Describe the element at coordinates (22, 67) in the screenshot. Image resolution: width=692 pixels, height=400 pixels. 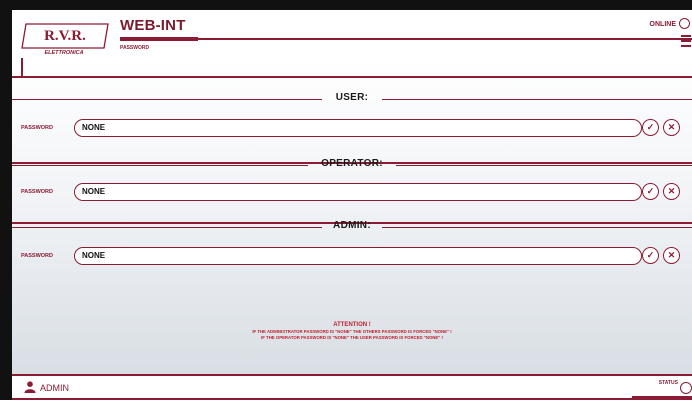
I see `side-accent-line` at that location.